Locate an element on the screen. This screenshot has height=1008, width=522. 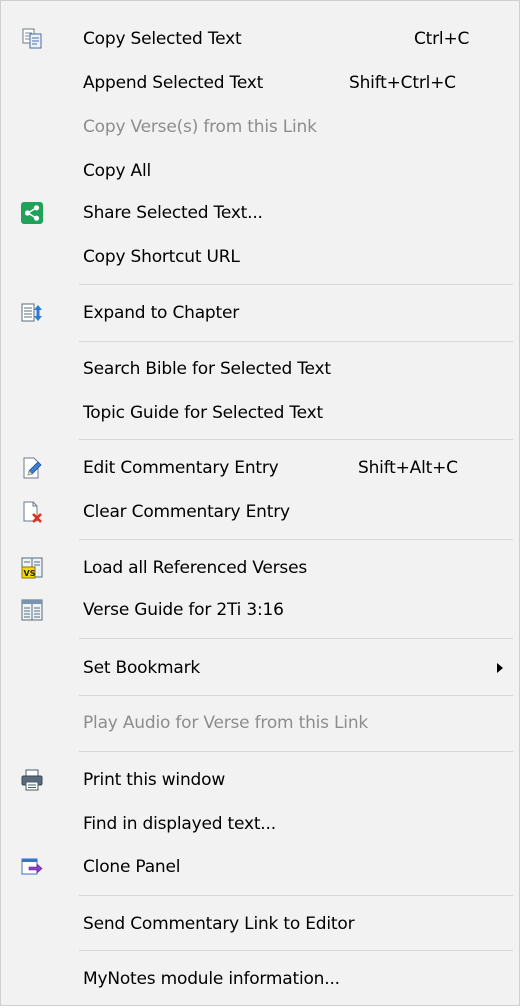
menu-item-label: Play Audio for Verse from this Link is located at coordinates (226, 723).